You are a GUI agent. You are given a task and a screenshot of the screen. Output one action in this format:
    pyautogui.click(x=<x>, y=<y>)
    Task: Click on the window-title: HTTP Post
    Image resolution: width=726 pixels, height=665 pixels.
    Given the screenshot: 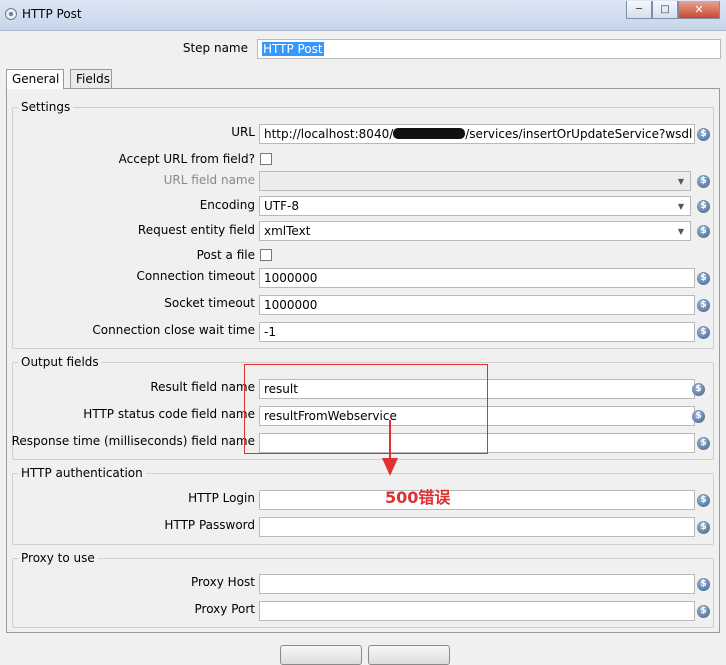 What is the action you would take?
    pyautogui.click(x=52, y=14)
    